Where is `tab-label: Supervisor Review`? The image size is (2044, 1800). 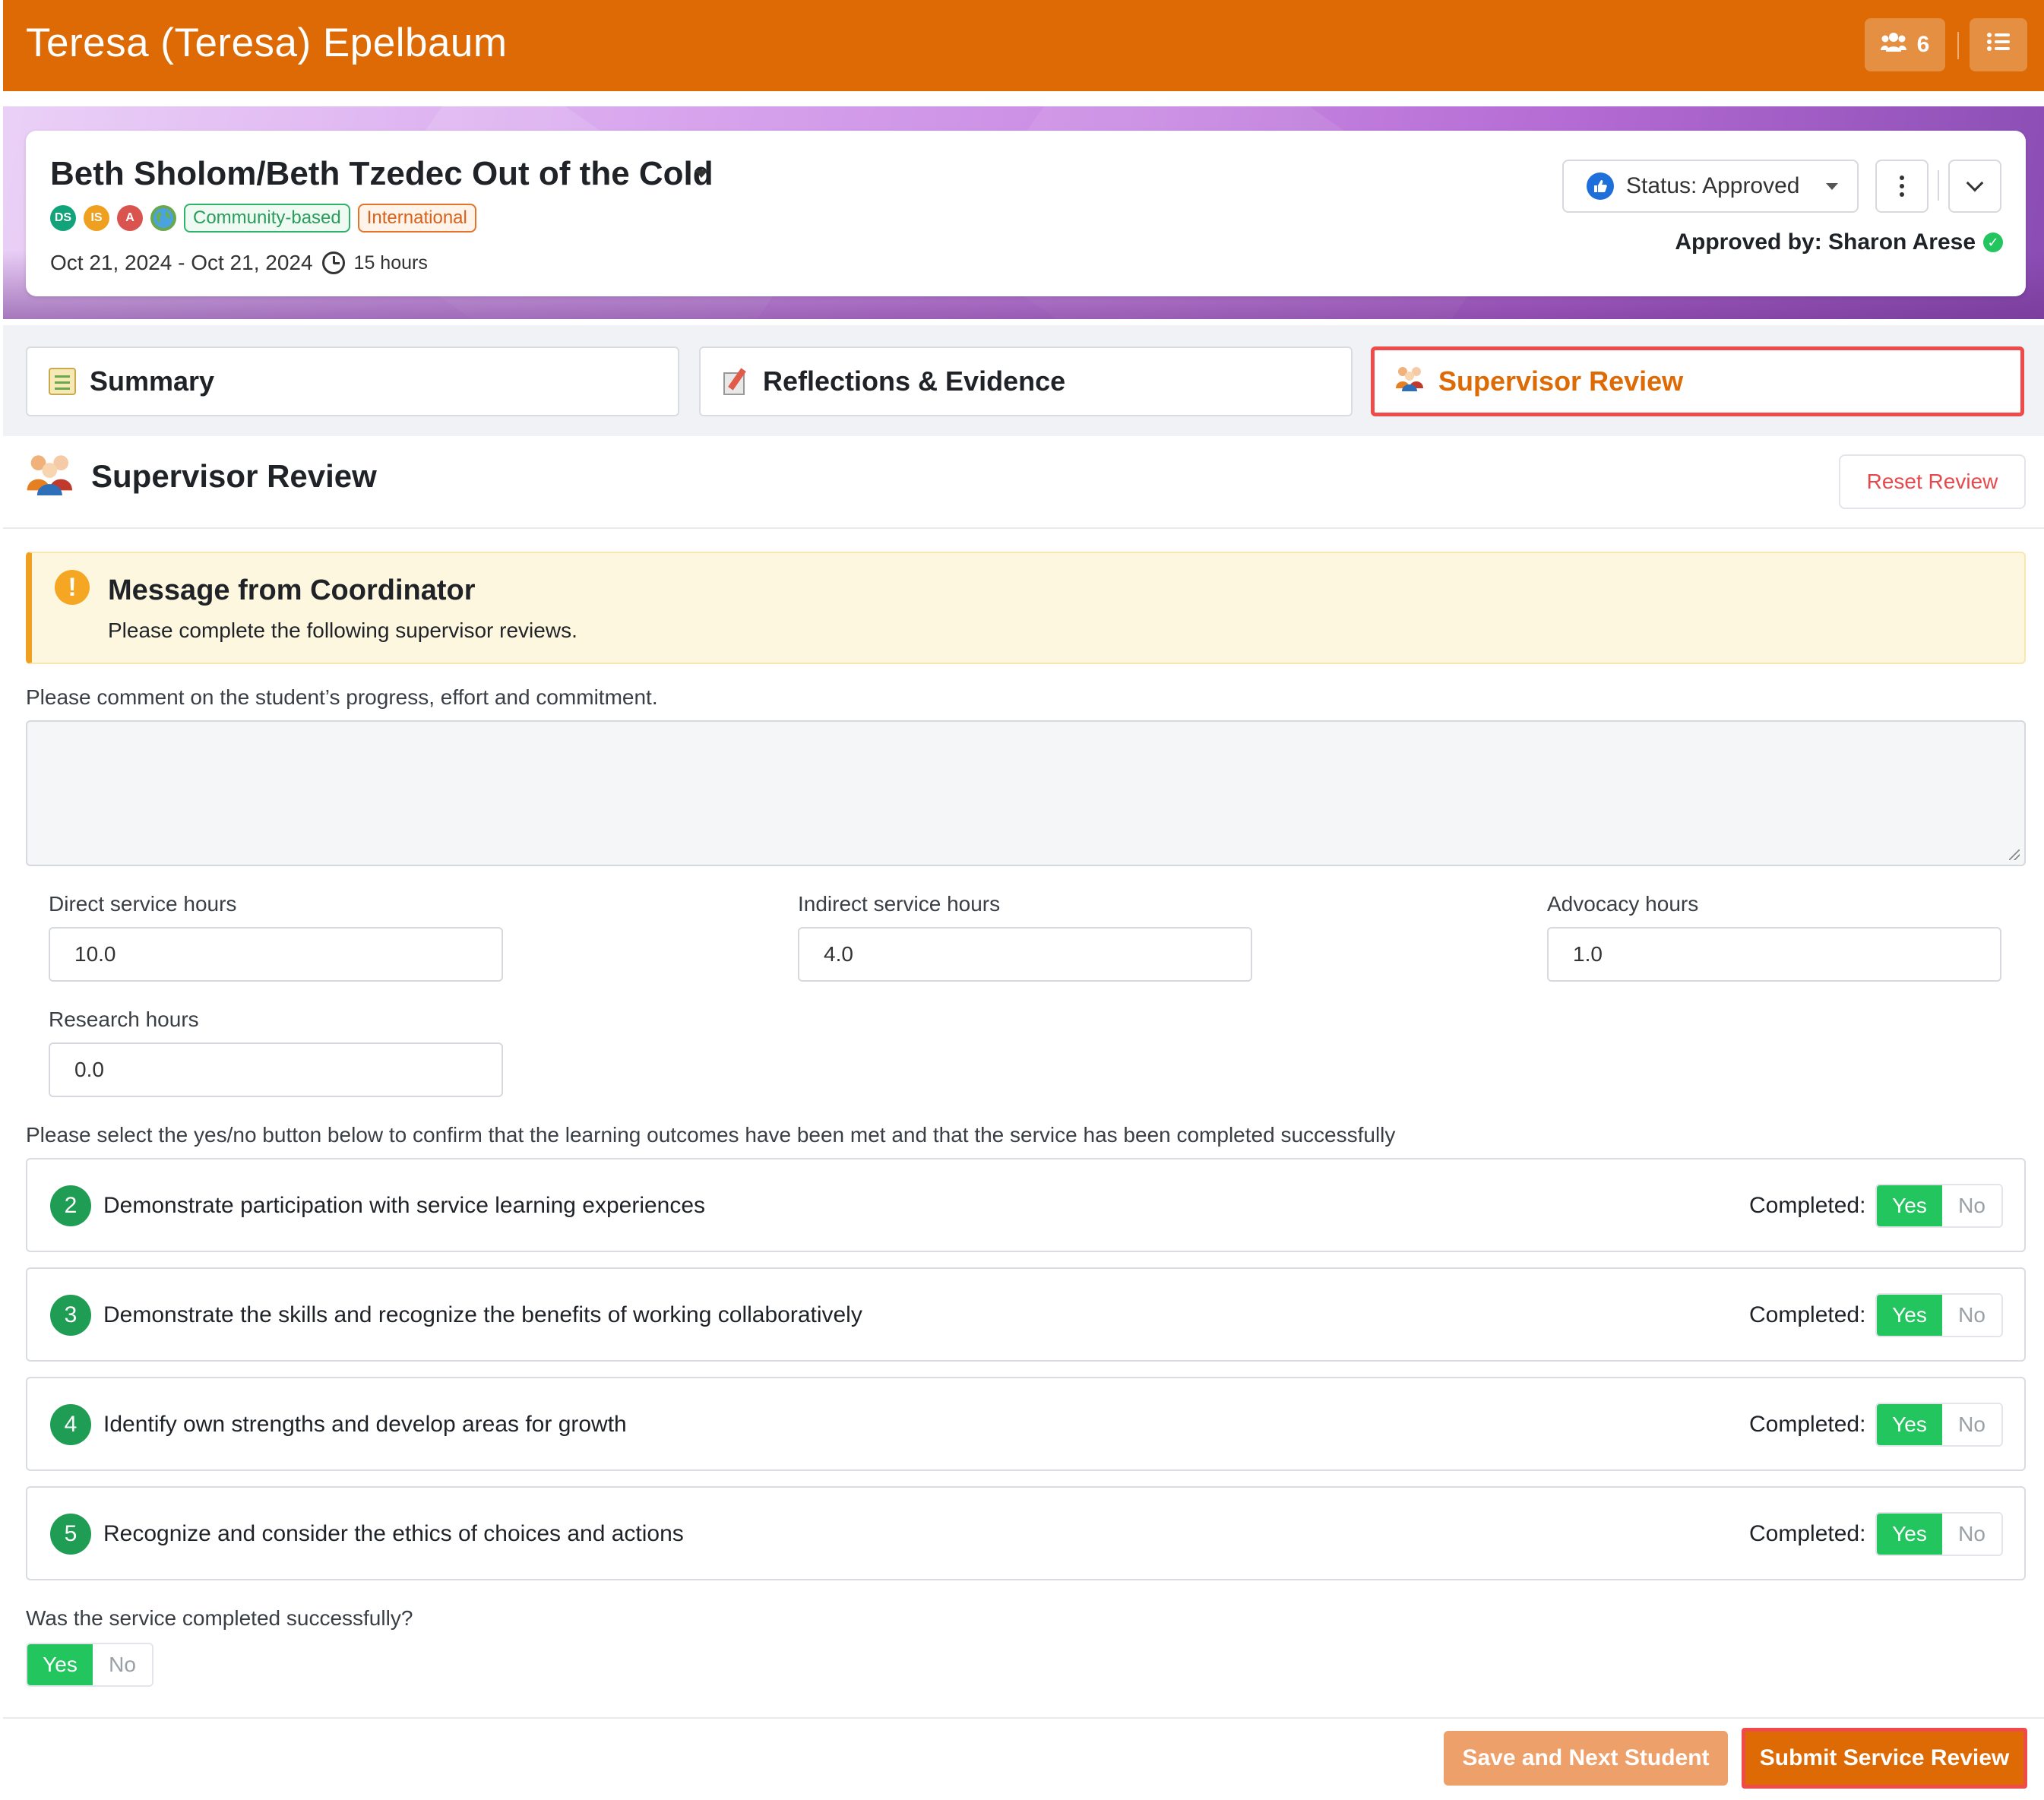
tab-label: Supervisor Review is located at coordinates (1561, 381).